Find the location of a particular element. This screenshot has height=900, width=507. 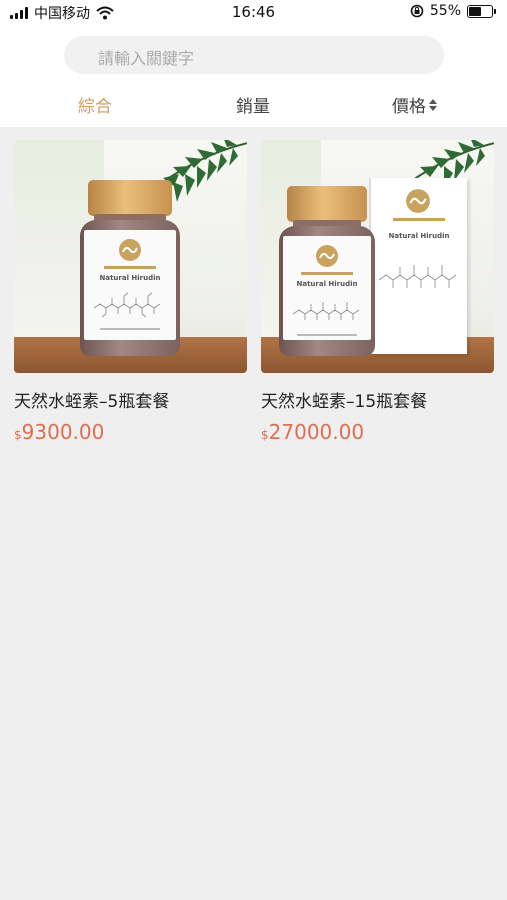

box-icon: Natural Hirudin is located at coordinates (419, 266).